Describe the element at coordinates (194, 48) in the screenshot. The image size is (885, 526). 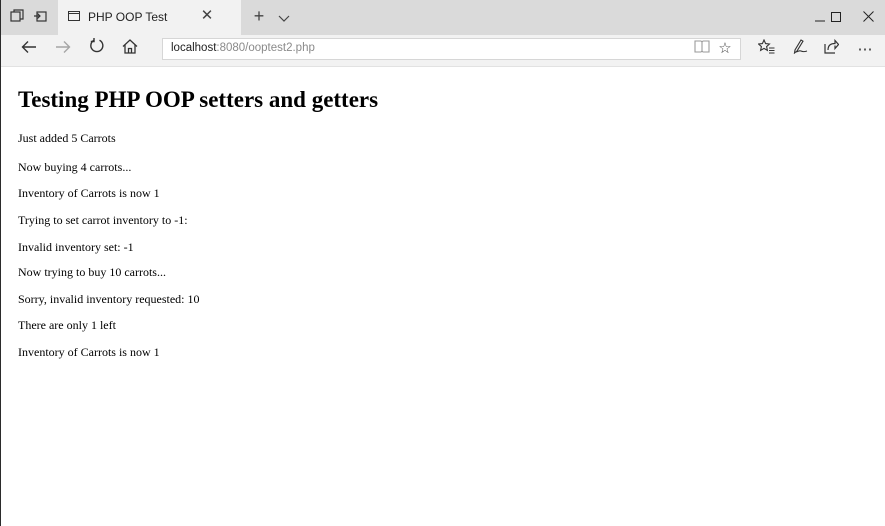
I see `url-host: localhost` at that location.